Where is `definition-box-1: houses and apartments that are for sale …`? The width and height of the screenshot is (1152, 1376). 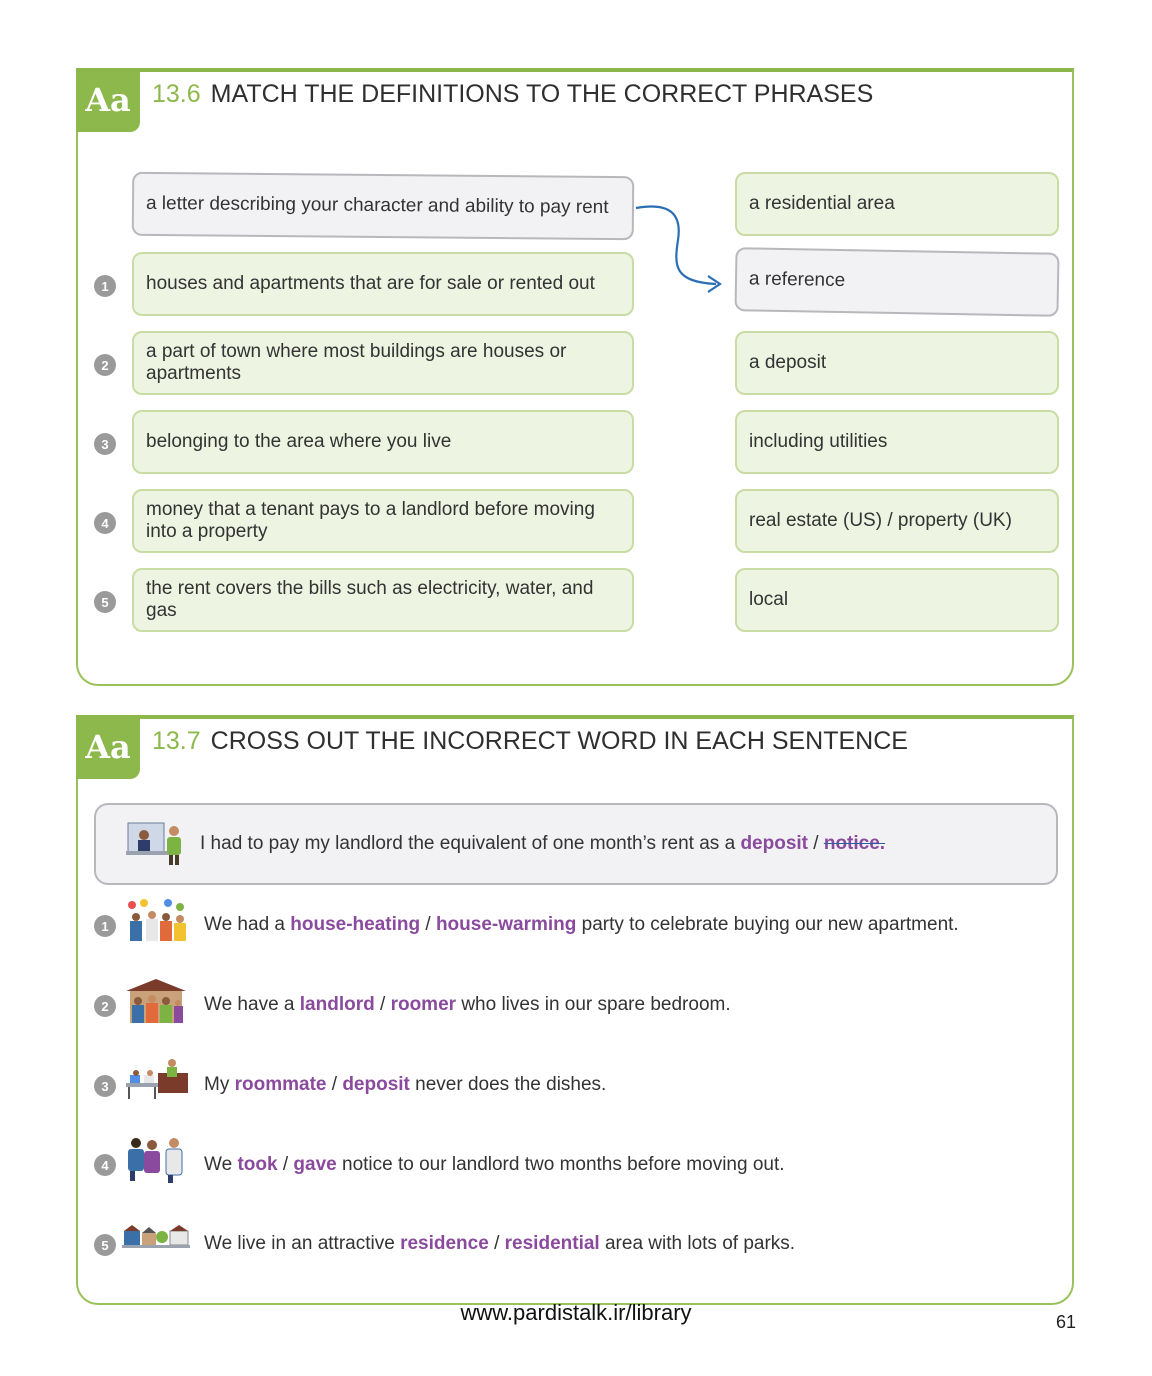 definition-box-1: houses and apartments that are for sale … is located at coordinates (383, 284).